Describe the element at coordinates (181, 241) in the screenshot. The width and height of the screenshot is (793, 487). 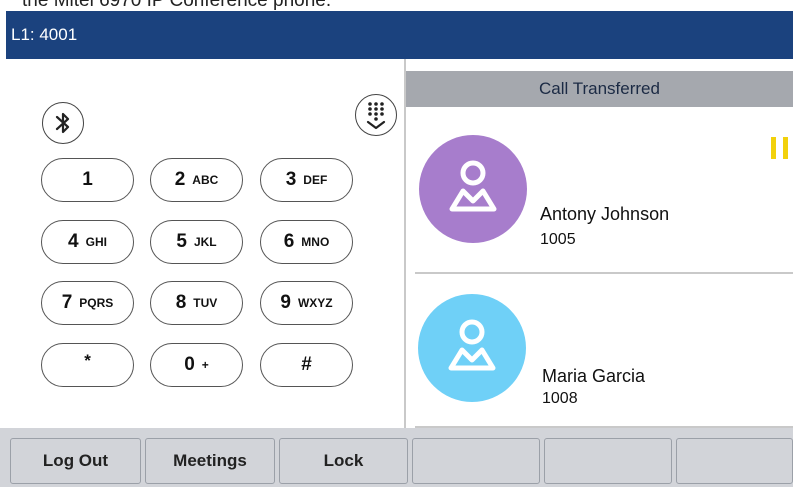
I see `key-digit: 5` at that location.